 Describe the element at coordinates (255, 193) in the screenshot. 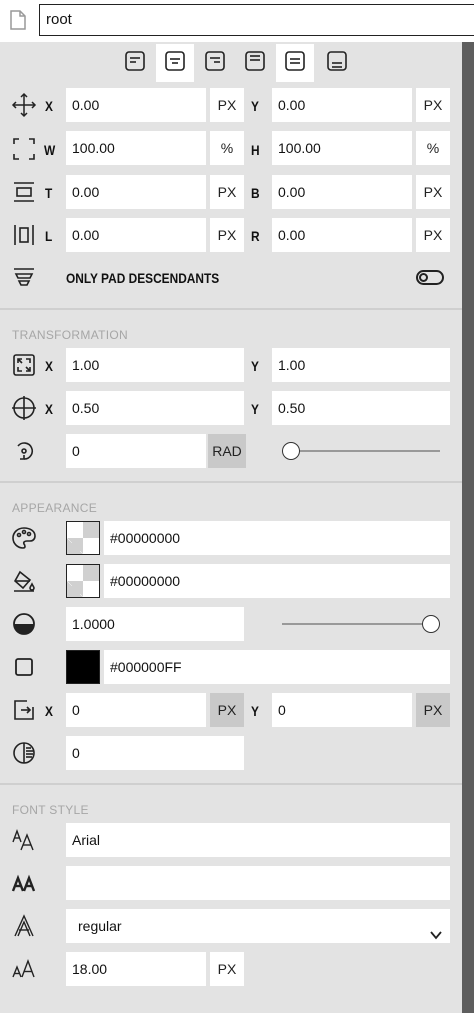

I see `padding-b-label: B` at that location.